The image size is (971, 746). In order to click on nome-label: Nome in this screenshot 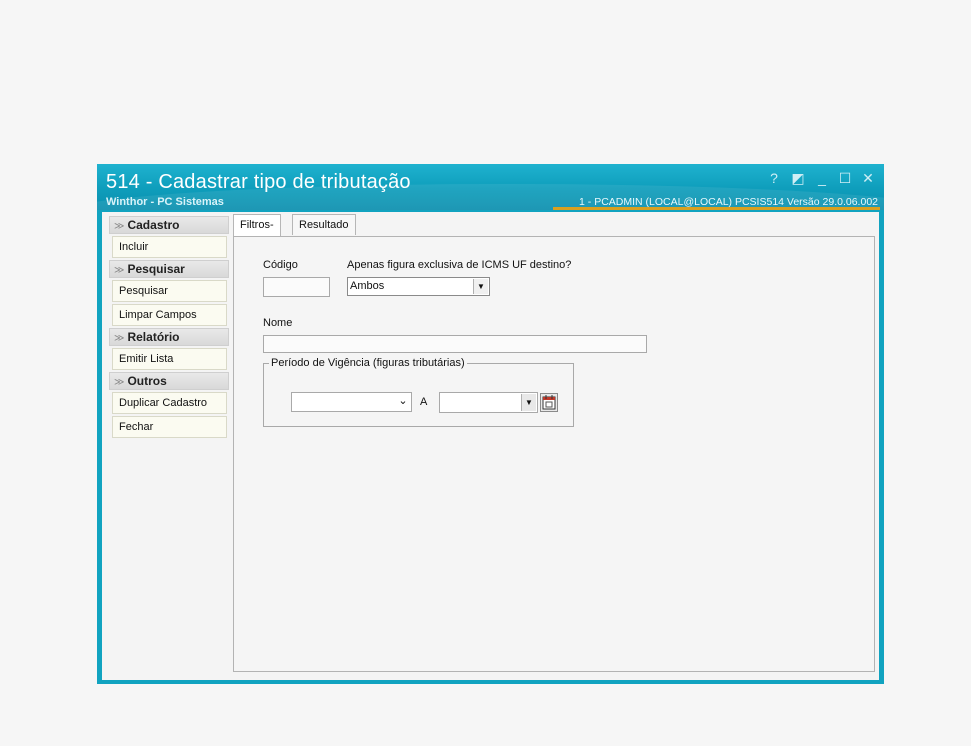, I will do `click(278, 323)`.